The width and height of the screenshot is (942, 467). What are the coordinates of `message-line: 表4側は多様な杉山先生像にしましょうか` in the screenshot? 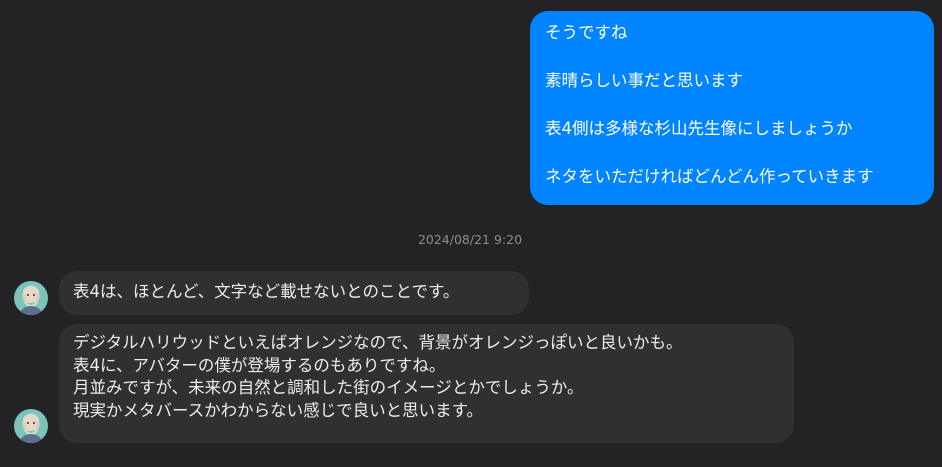 It's located at (699, 128).